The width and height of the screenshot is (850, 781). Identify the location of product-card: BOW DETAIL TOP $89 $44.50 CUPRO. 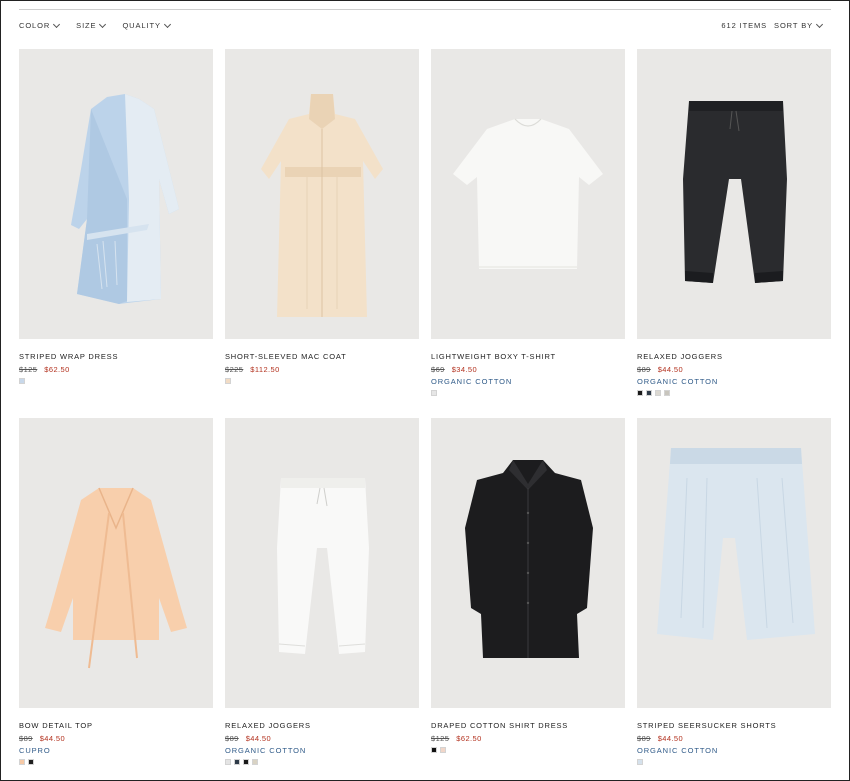
(116, 599).